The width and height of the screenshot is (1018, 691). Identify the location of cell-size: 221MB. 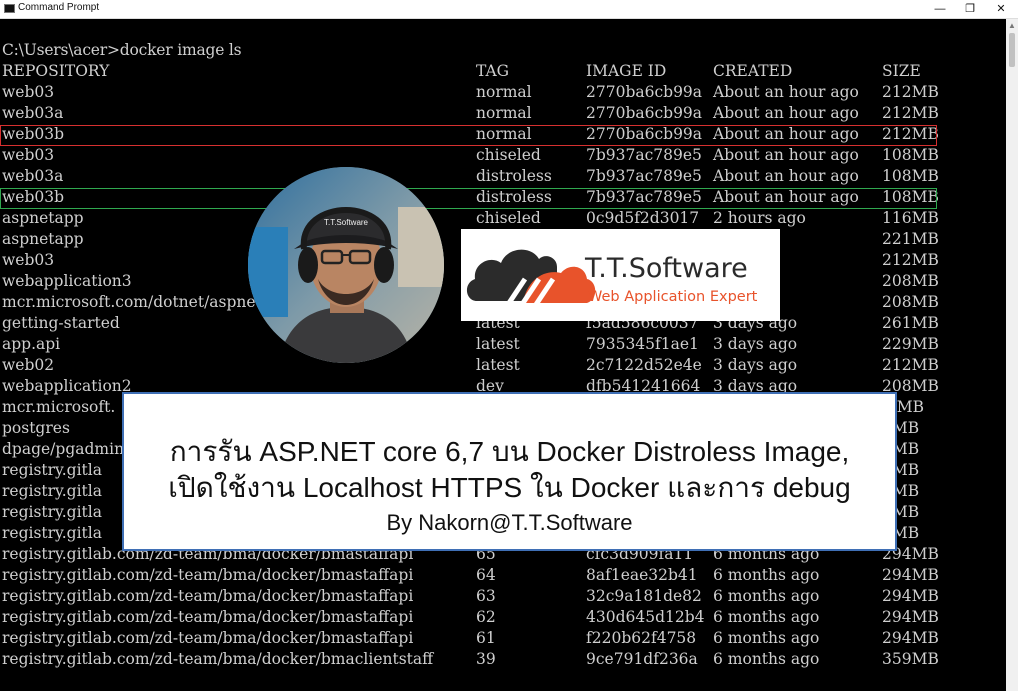
(910, 239).